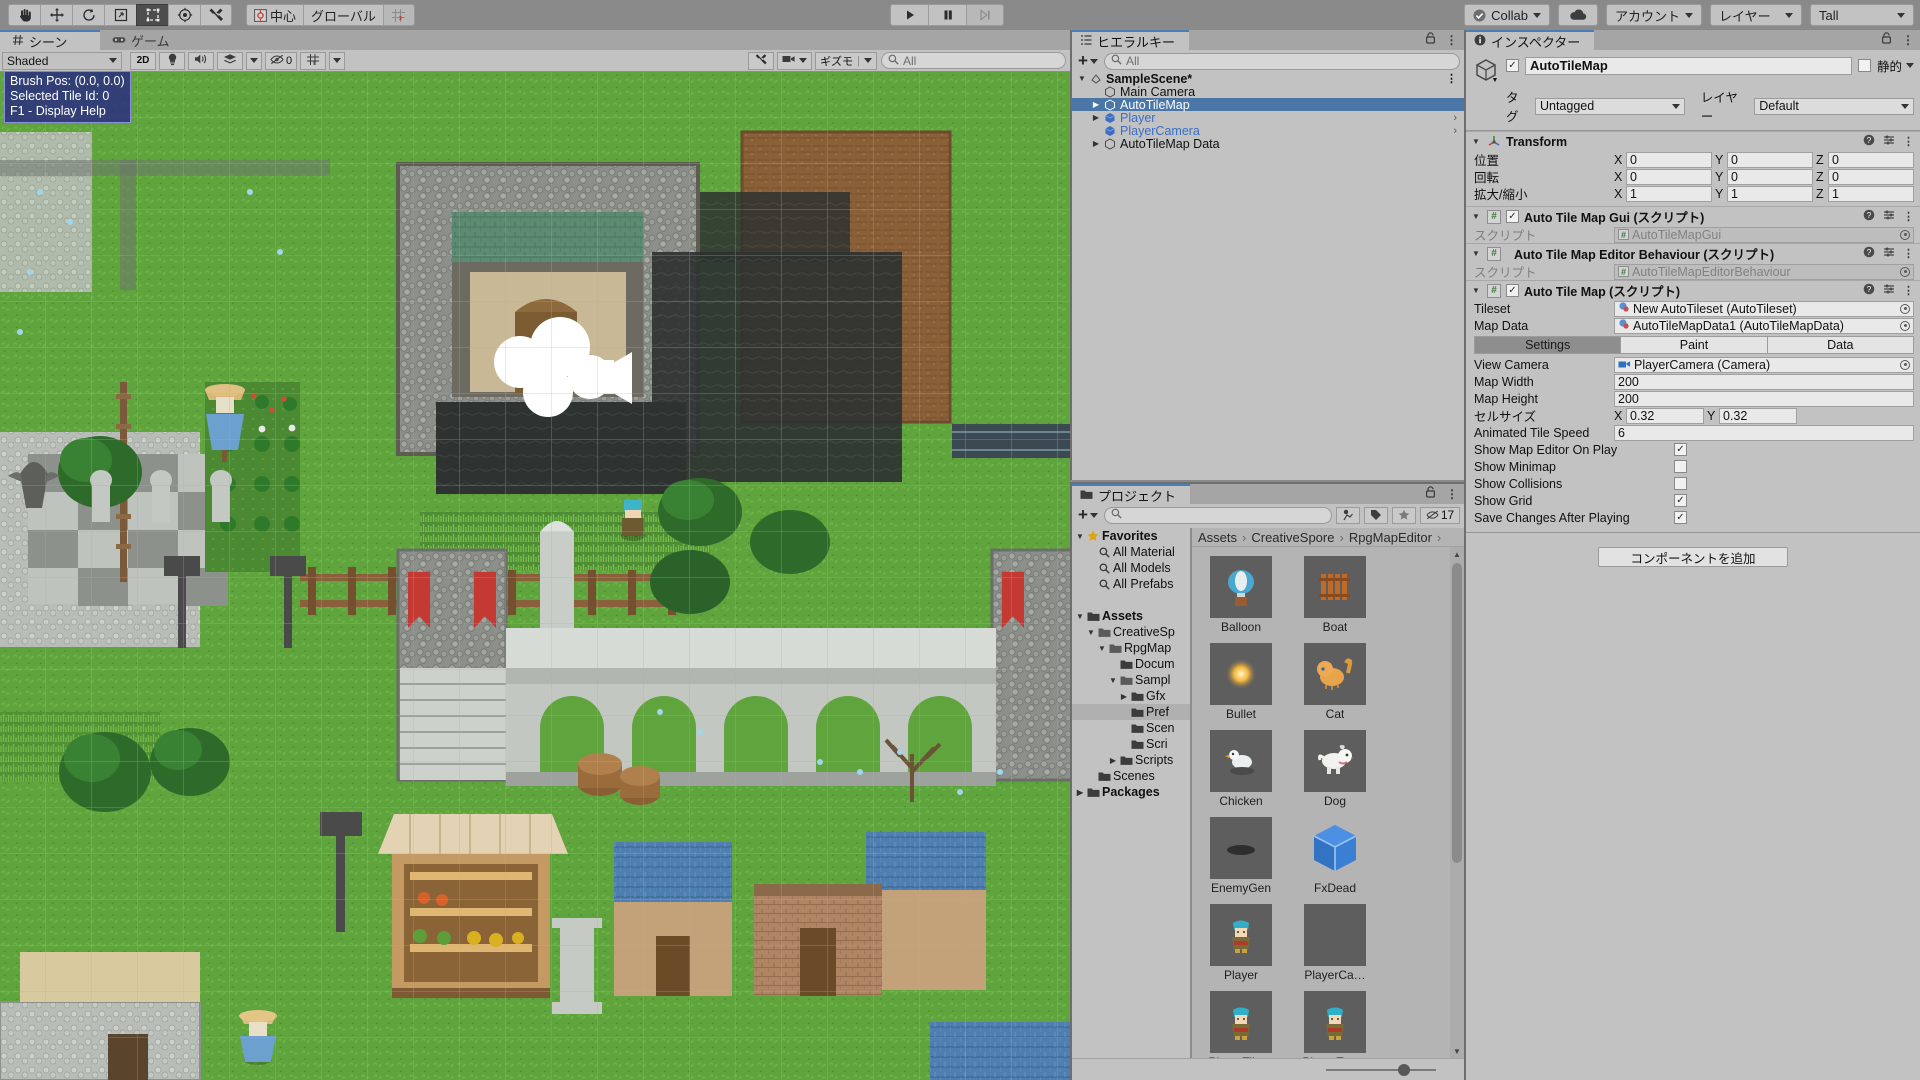  Describe the element at coordinates (1131, 584) in the screenshot. I see `project-tree-item-all-prefabs: All Prefabs` at that location.